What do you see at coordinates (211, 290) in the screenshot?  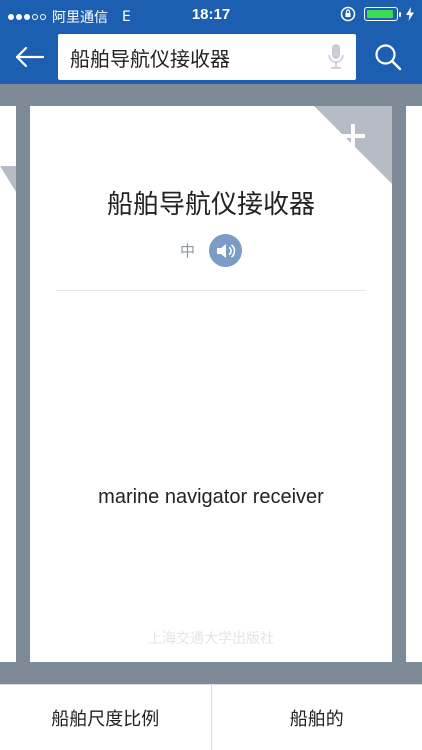 I see `divider` at bounding box center [211, 290].